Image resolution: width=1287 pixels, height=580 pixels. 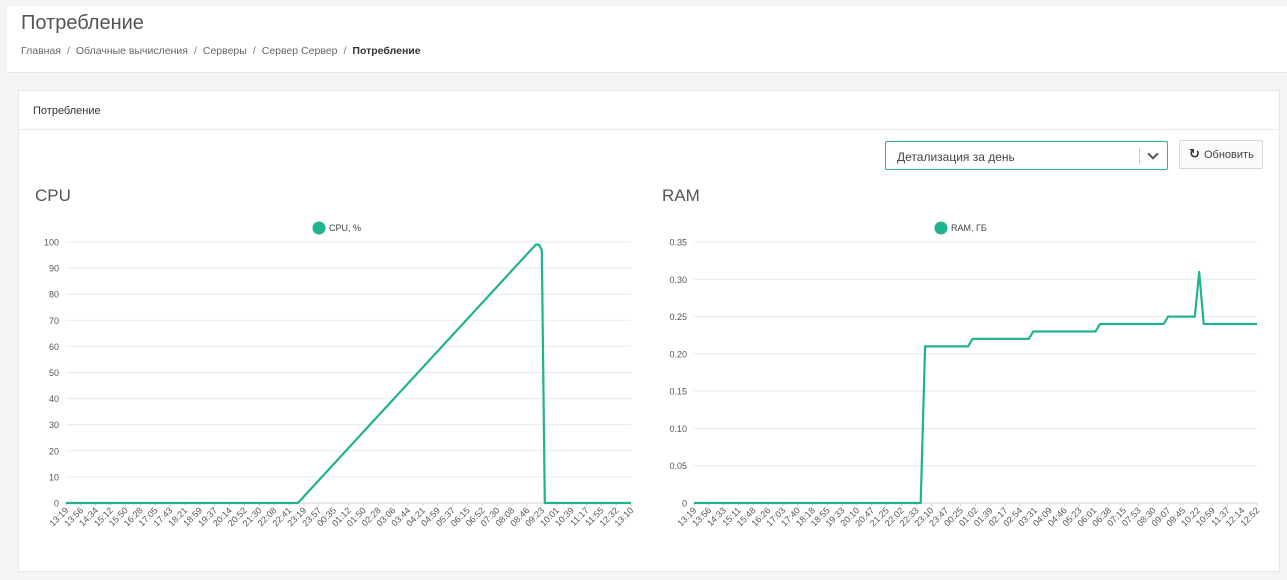 What do you see at coordinates (41, 51) in the screenshot?
I see `breadcrumb-home: Главная` at bounding box center [41, 51].